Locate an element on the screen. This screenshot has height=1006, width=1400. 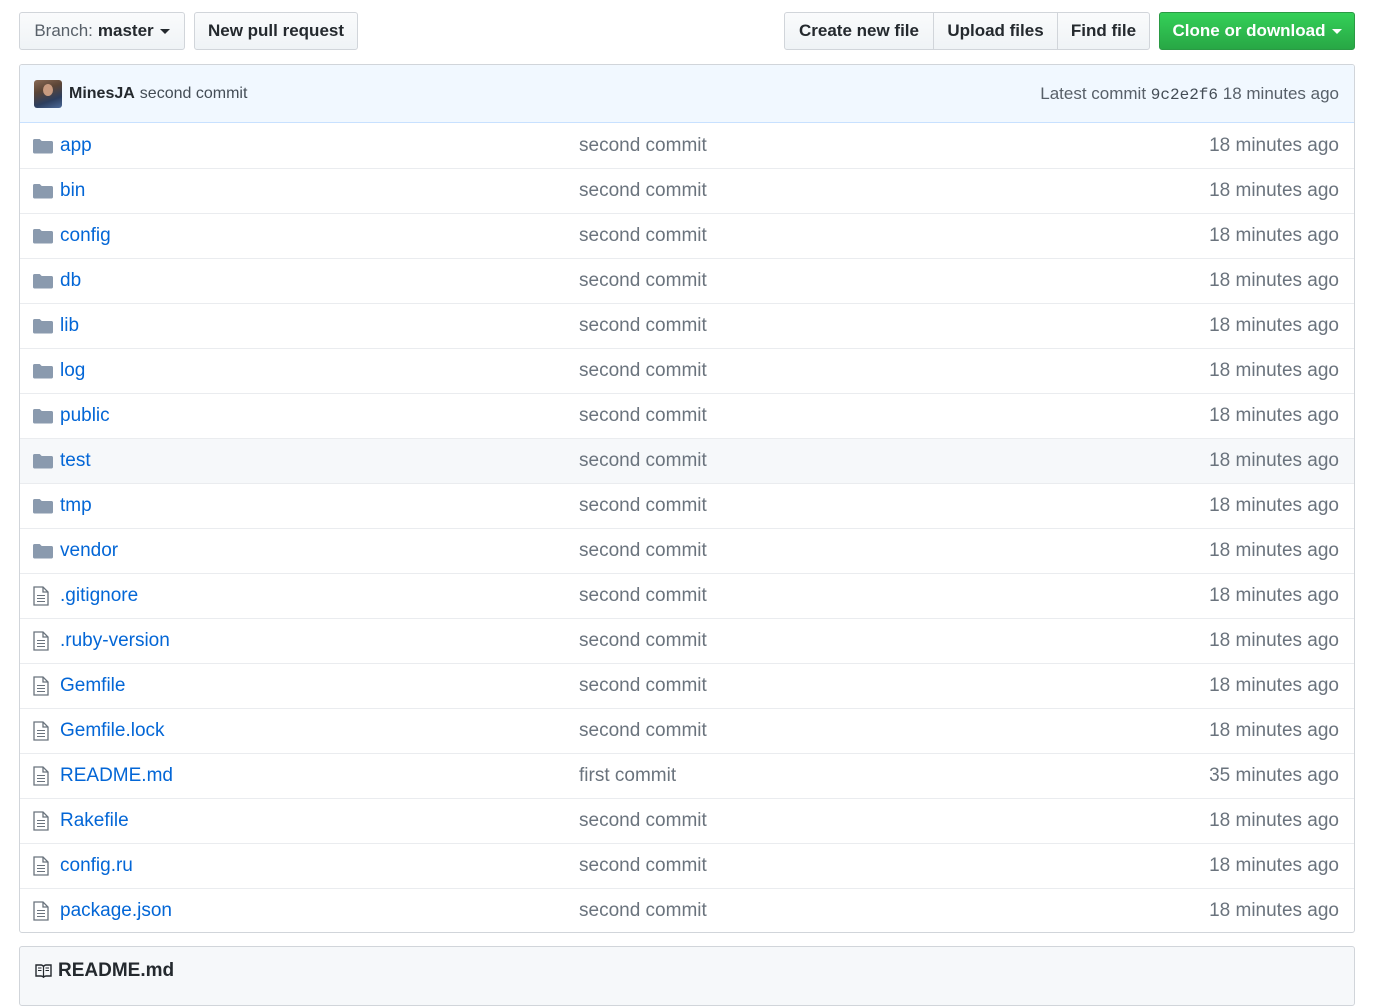
new-pull-request-button: New pull request is located at coordinates (276, 31).